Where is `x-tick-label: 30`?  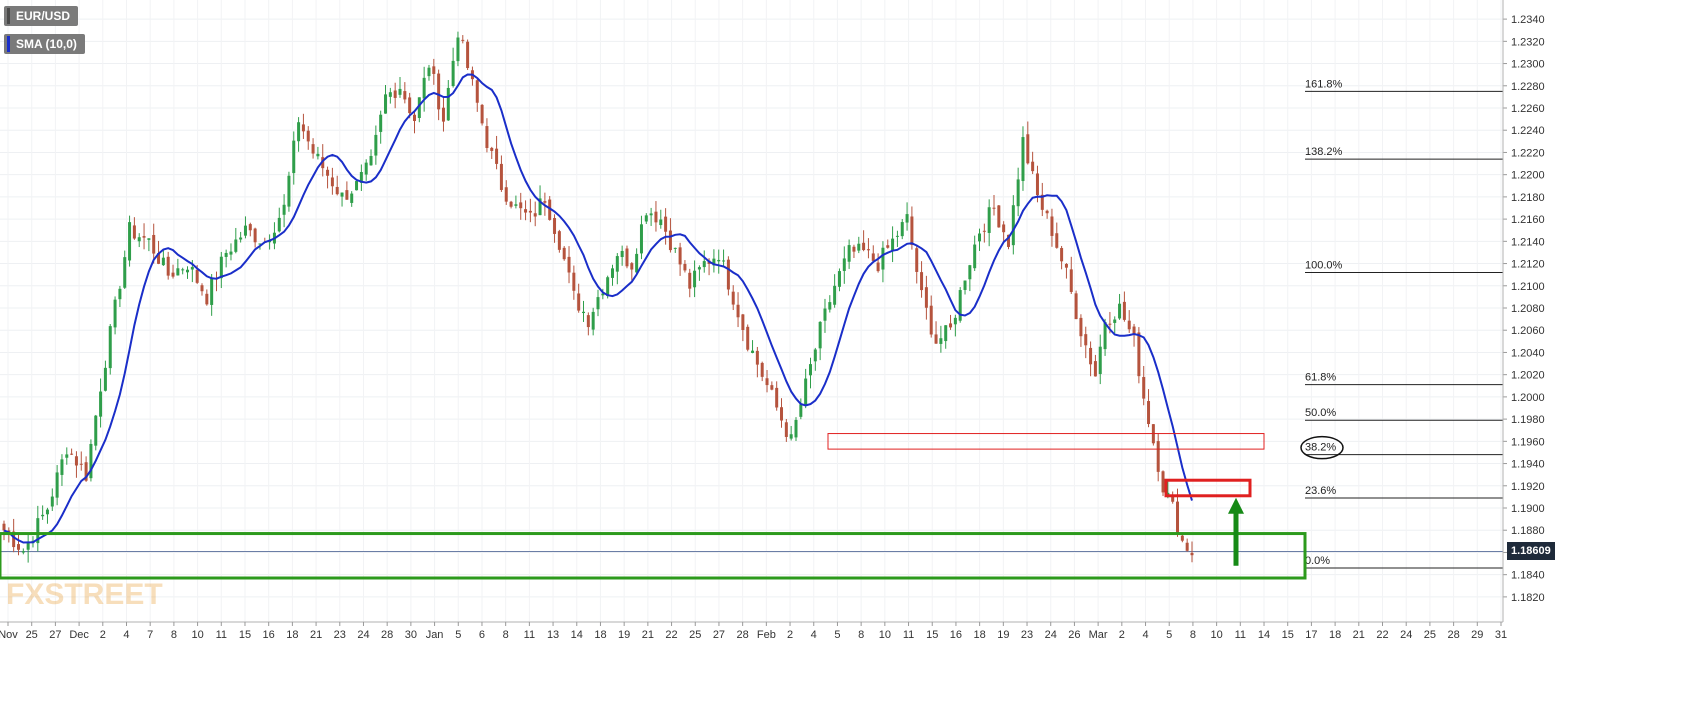
x-tick-label: 30 is located at coordinates (411, 635).